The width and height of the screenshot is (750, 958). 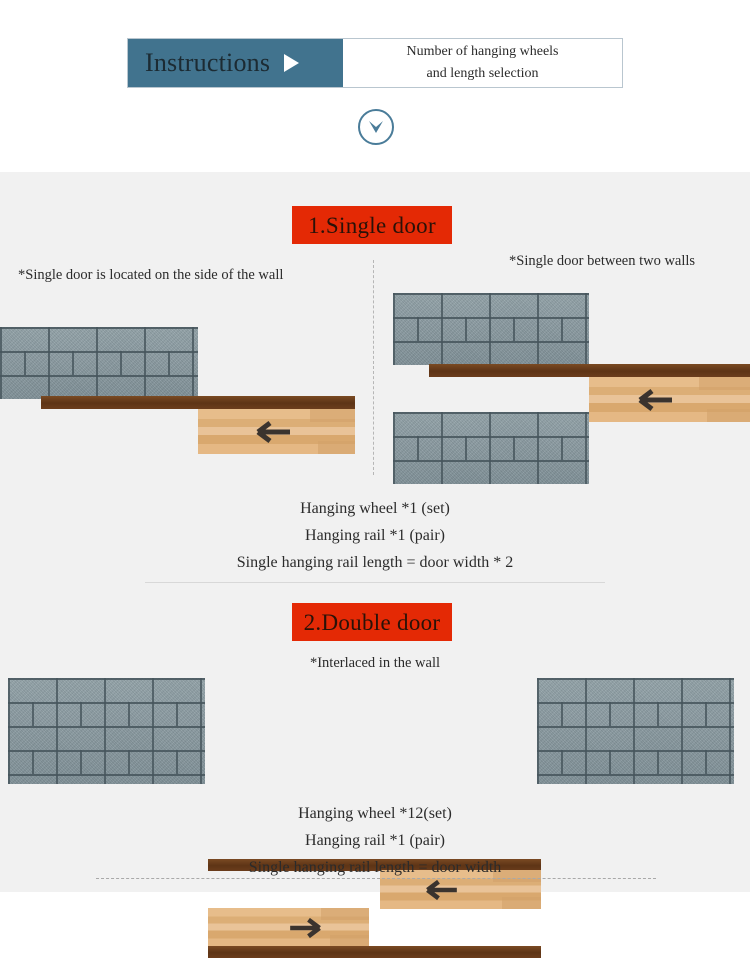 I want to click on caption-single-door-between-walls: *Single door between two walls, so click(x=602, y=261).